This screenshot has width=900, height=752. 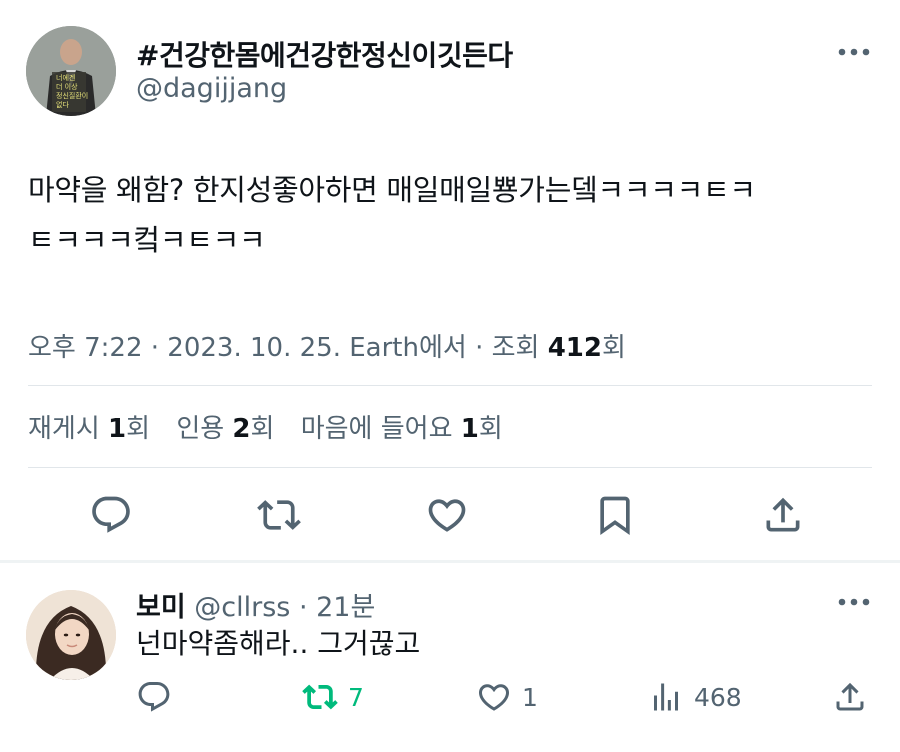 I want to click on author-handle: @dagijjang, so click(x=211, y=88).